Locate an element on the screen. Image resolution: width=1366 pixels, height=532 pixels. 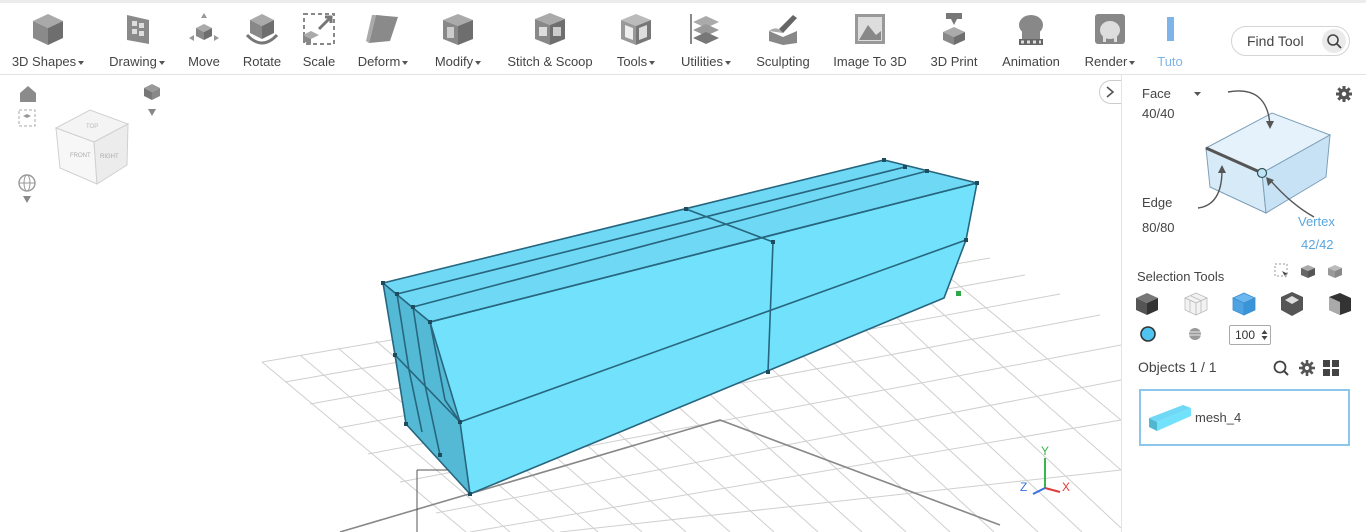
gear-icon is located at coordinates (1307, 368).